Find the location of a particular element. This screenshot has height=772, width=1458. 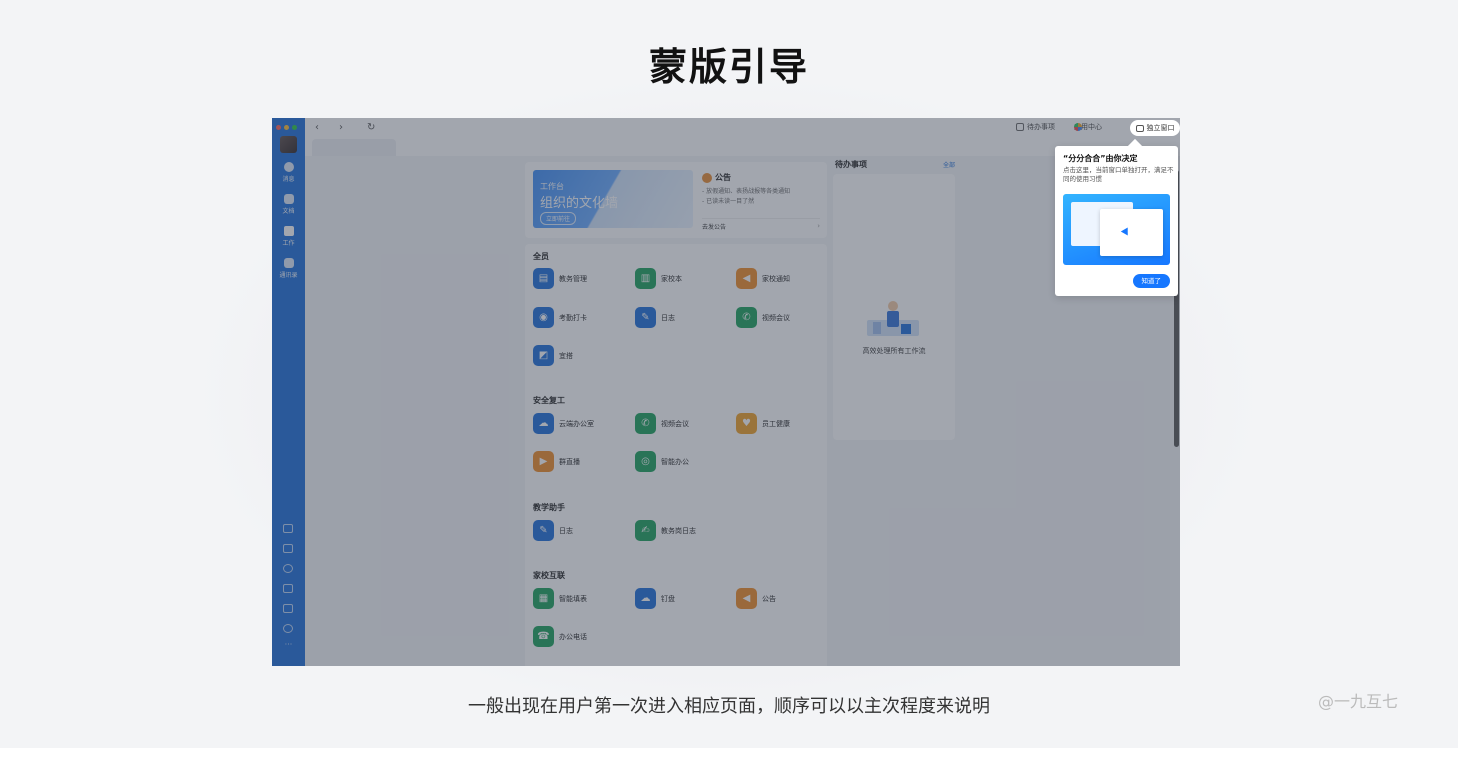

popover-illustration is located at coordinates (1116, 229).